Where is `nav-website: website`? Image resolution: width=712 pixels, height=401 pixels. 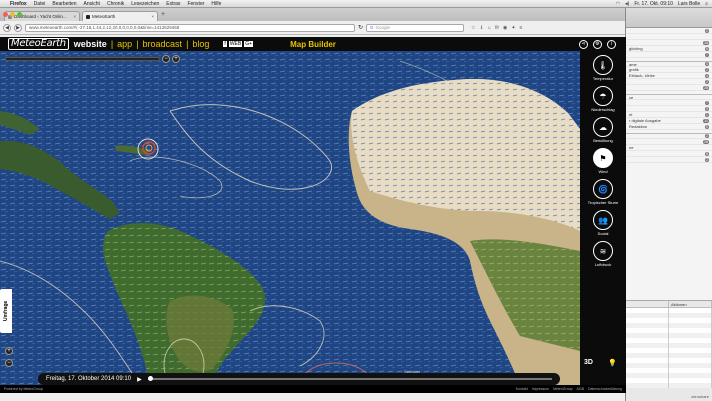
nav-website: website is located at coordinates (90, 44).